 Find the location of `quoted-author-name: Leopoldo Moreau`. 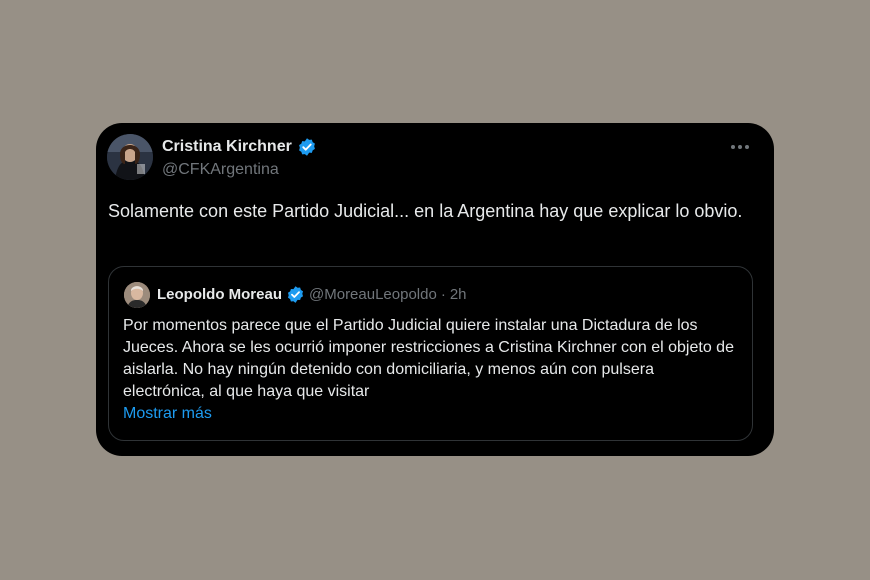

quoted-author-name: Leopoldo Moreau is located at coordinates (219, 294).